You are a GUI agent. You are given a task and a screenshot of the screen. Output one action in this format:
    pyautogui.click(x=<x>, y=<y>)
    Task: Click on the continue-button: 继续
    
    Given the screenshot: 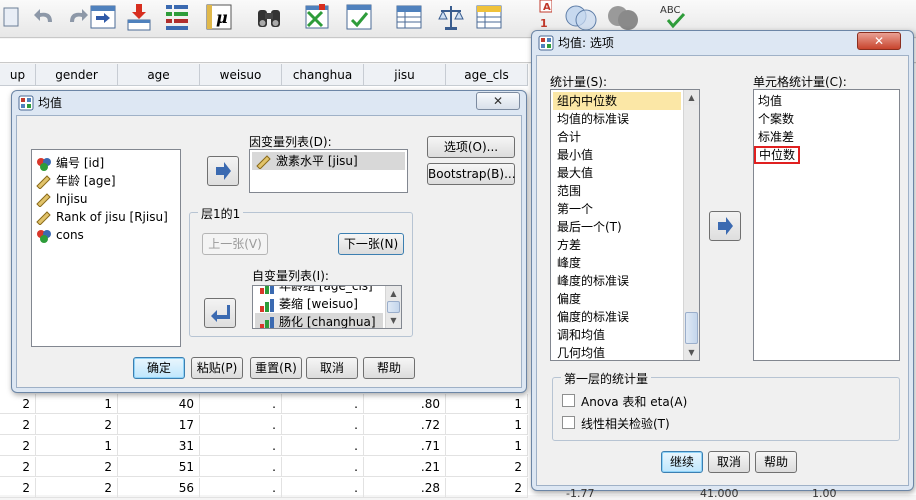 What is the action you would take?
    pyautogui.click(x=682, y=462)
    